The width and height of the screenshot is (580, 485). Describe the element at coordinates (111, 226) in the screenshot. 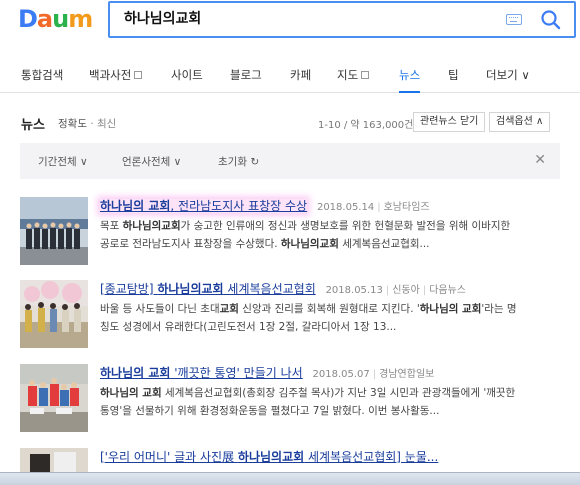

I see `snippet-text: 목포` at that location.